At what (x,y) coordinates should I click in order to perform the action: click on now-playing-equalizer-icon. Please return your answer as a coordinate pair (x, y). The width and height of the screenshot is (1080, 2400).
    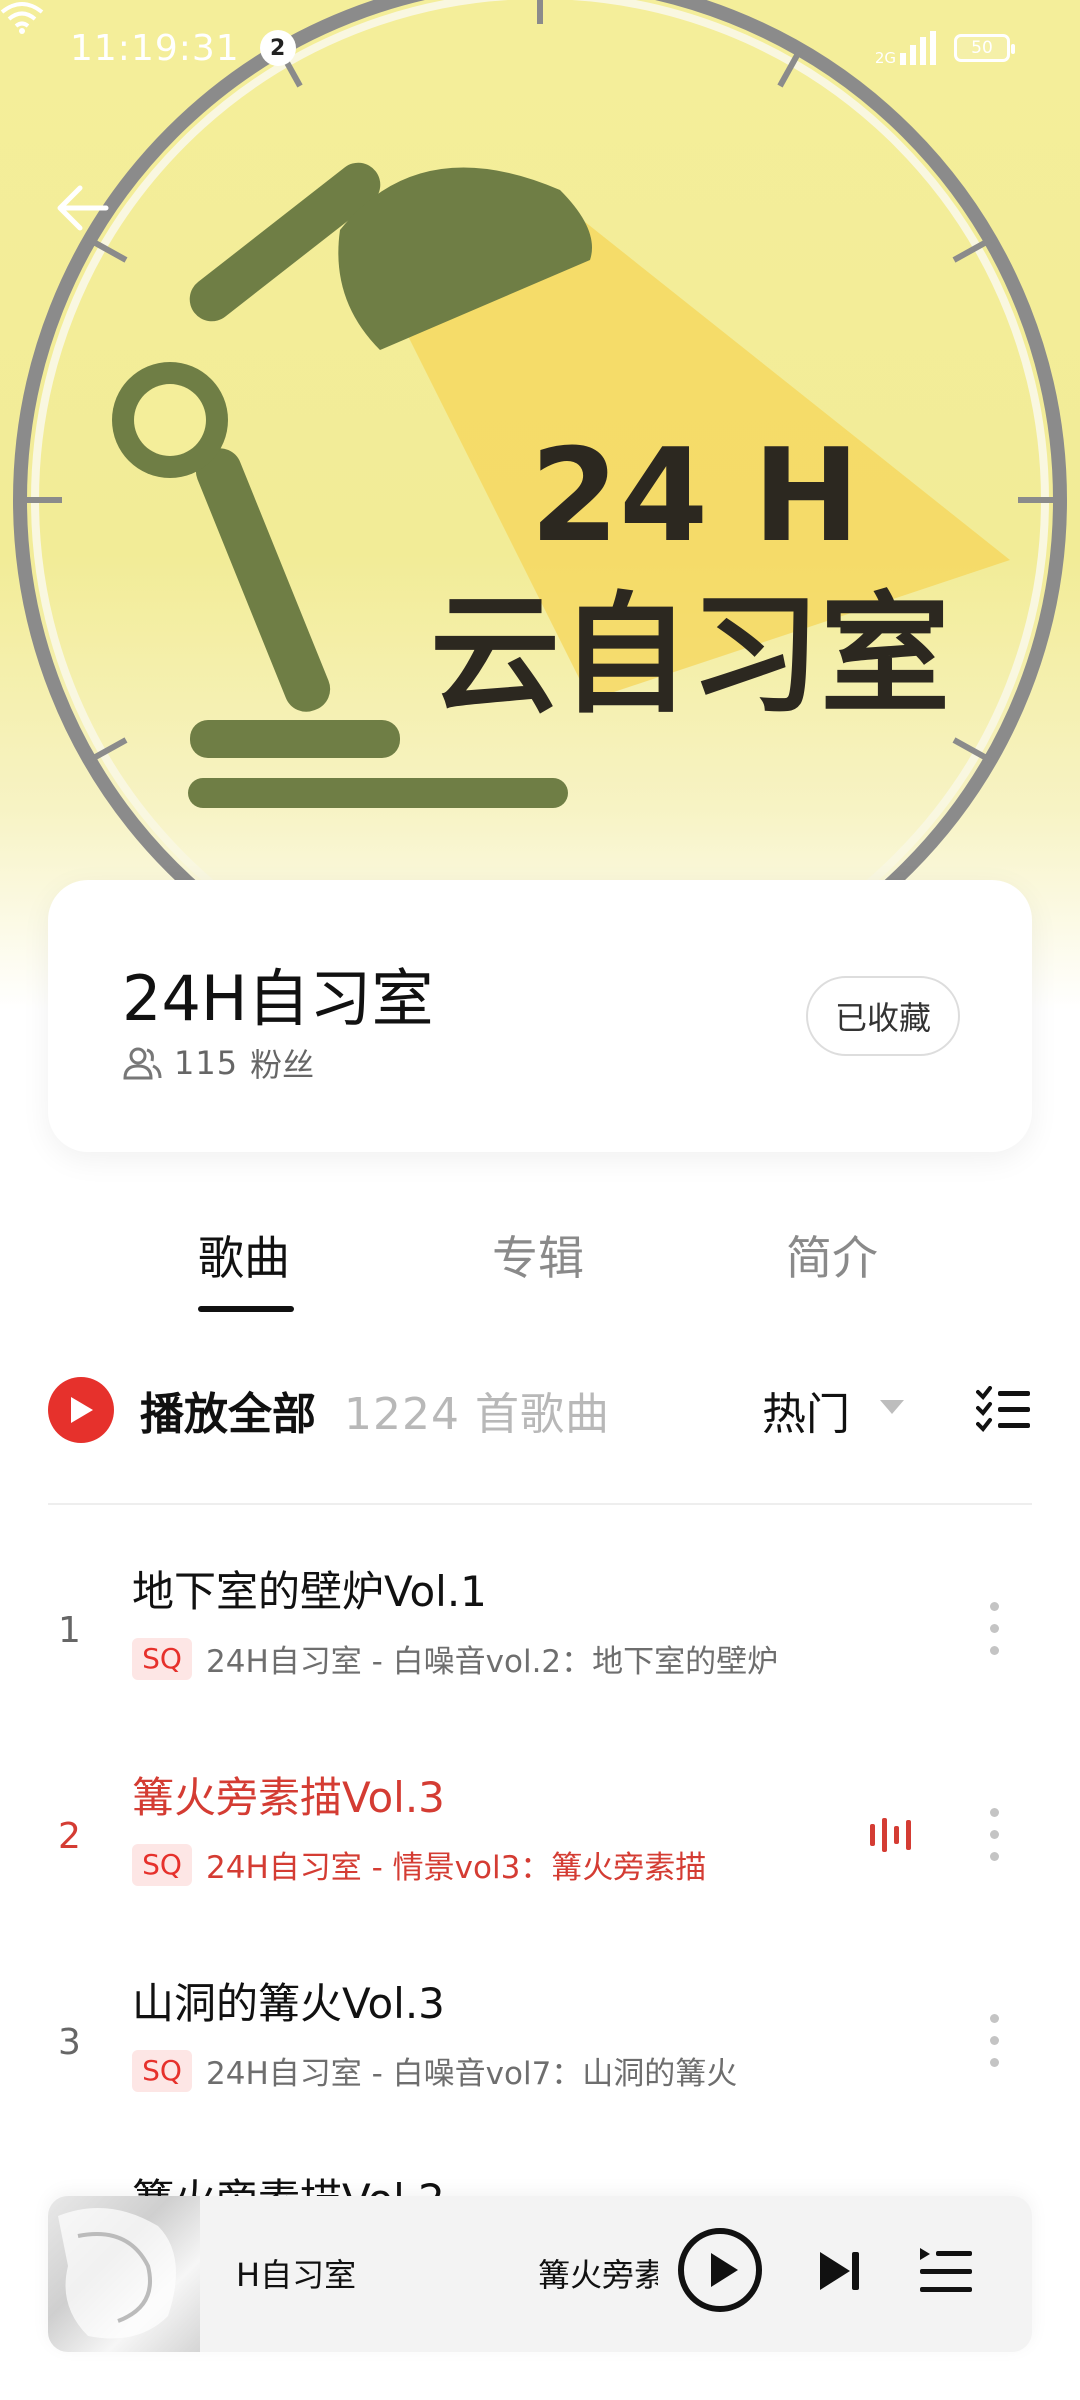
    Looking at the image, I should click on (890, 1835).